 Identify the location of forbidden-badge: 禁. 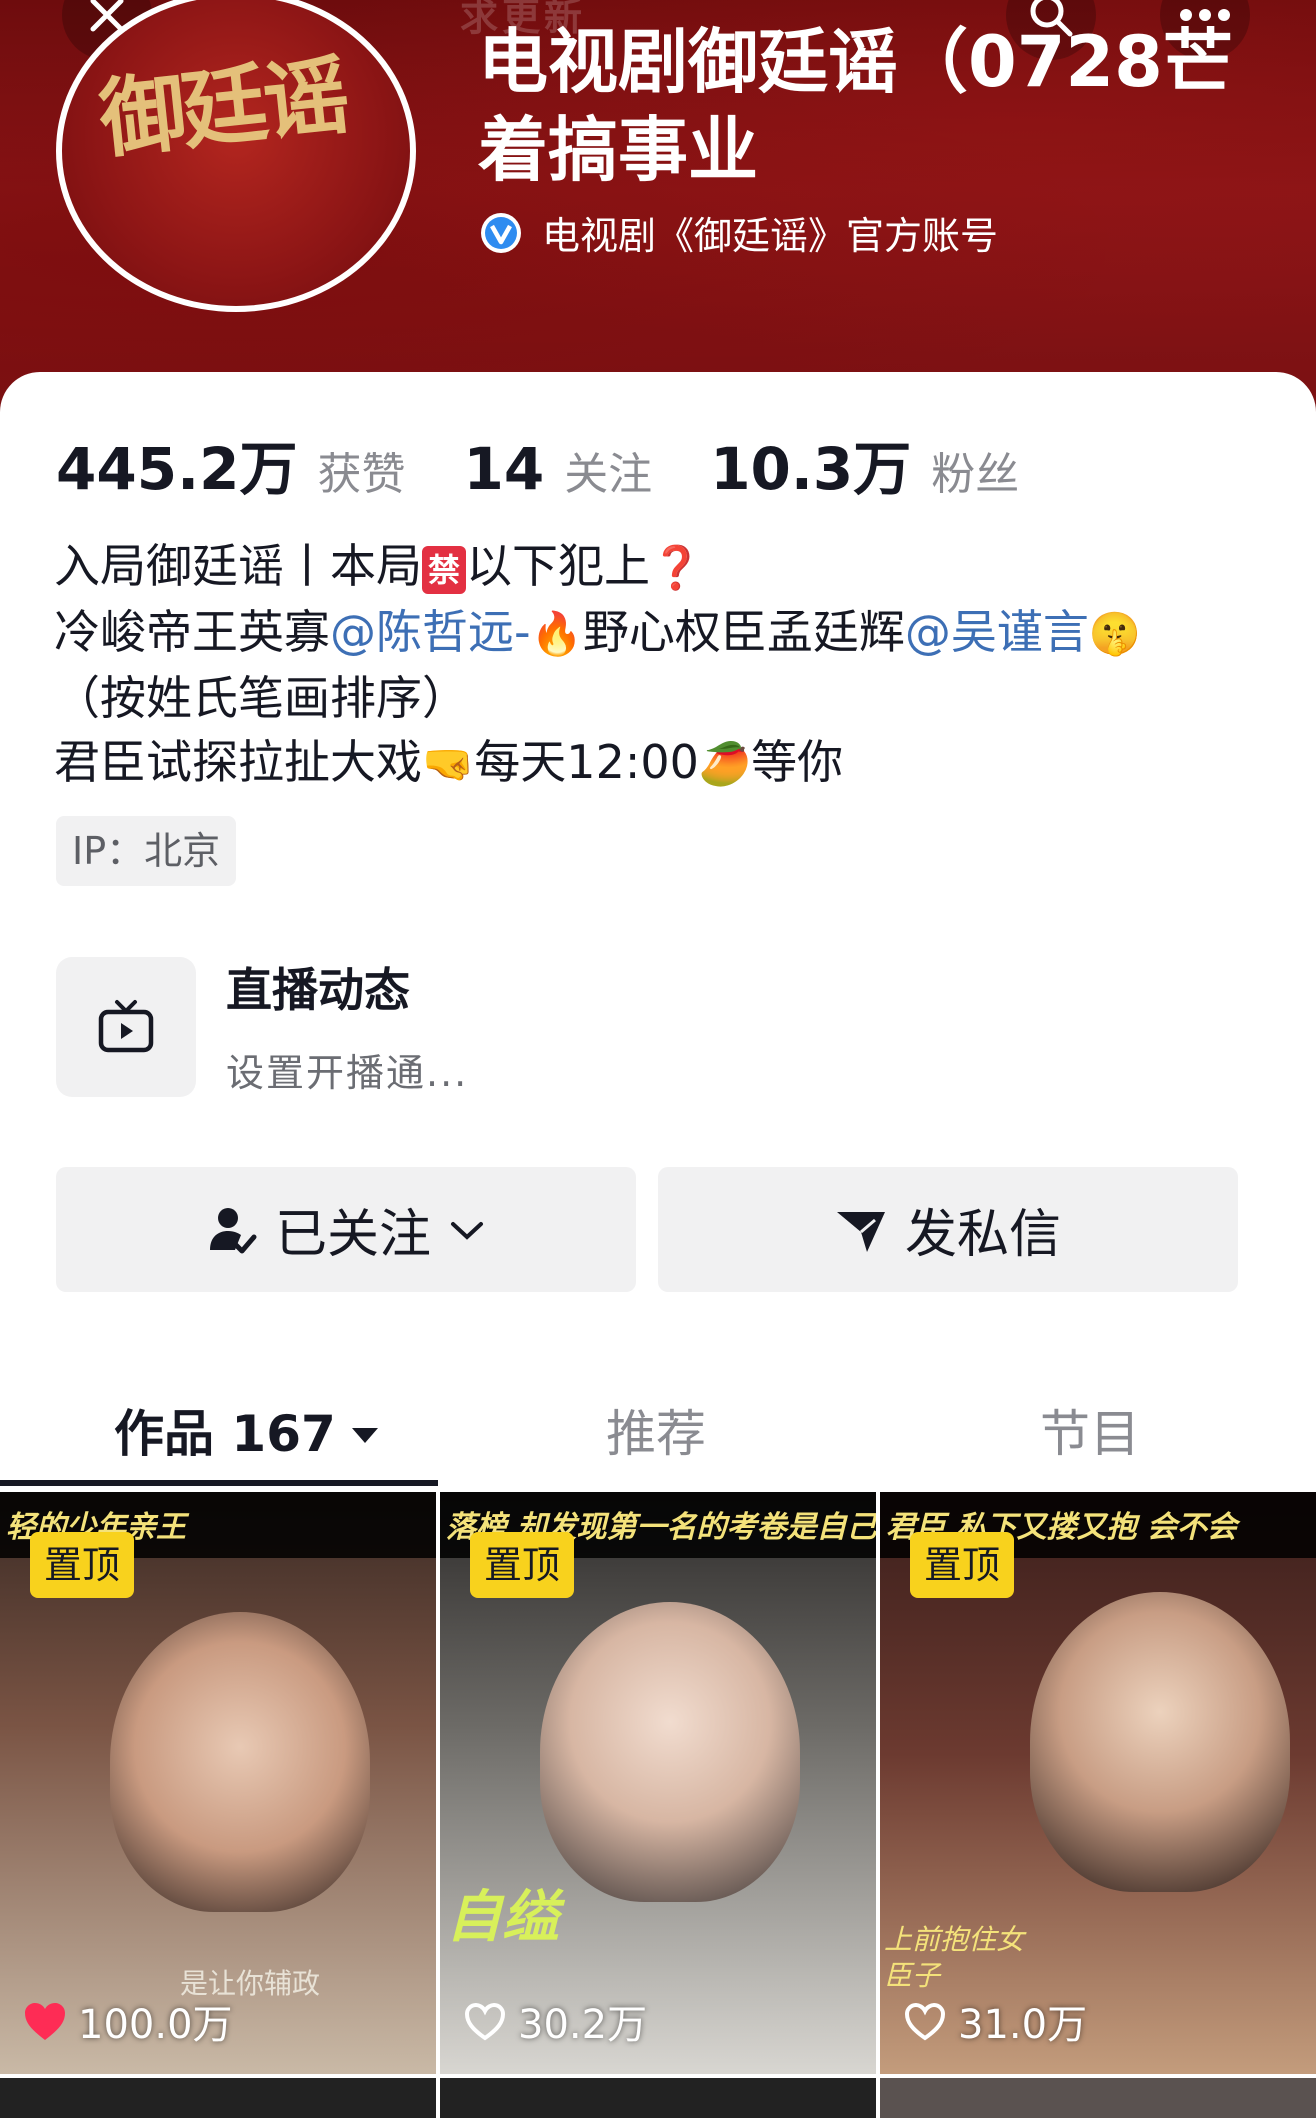
(444, 569).